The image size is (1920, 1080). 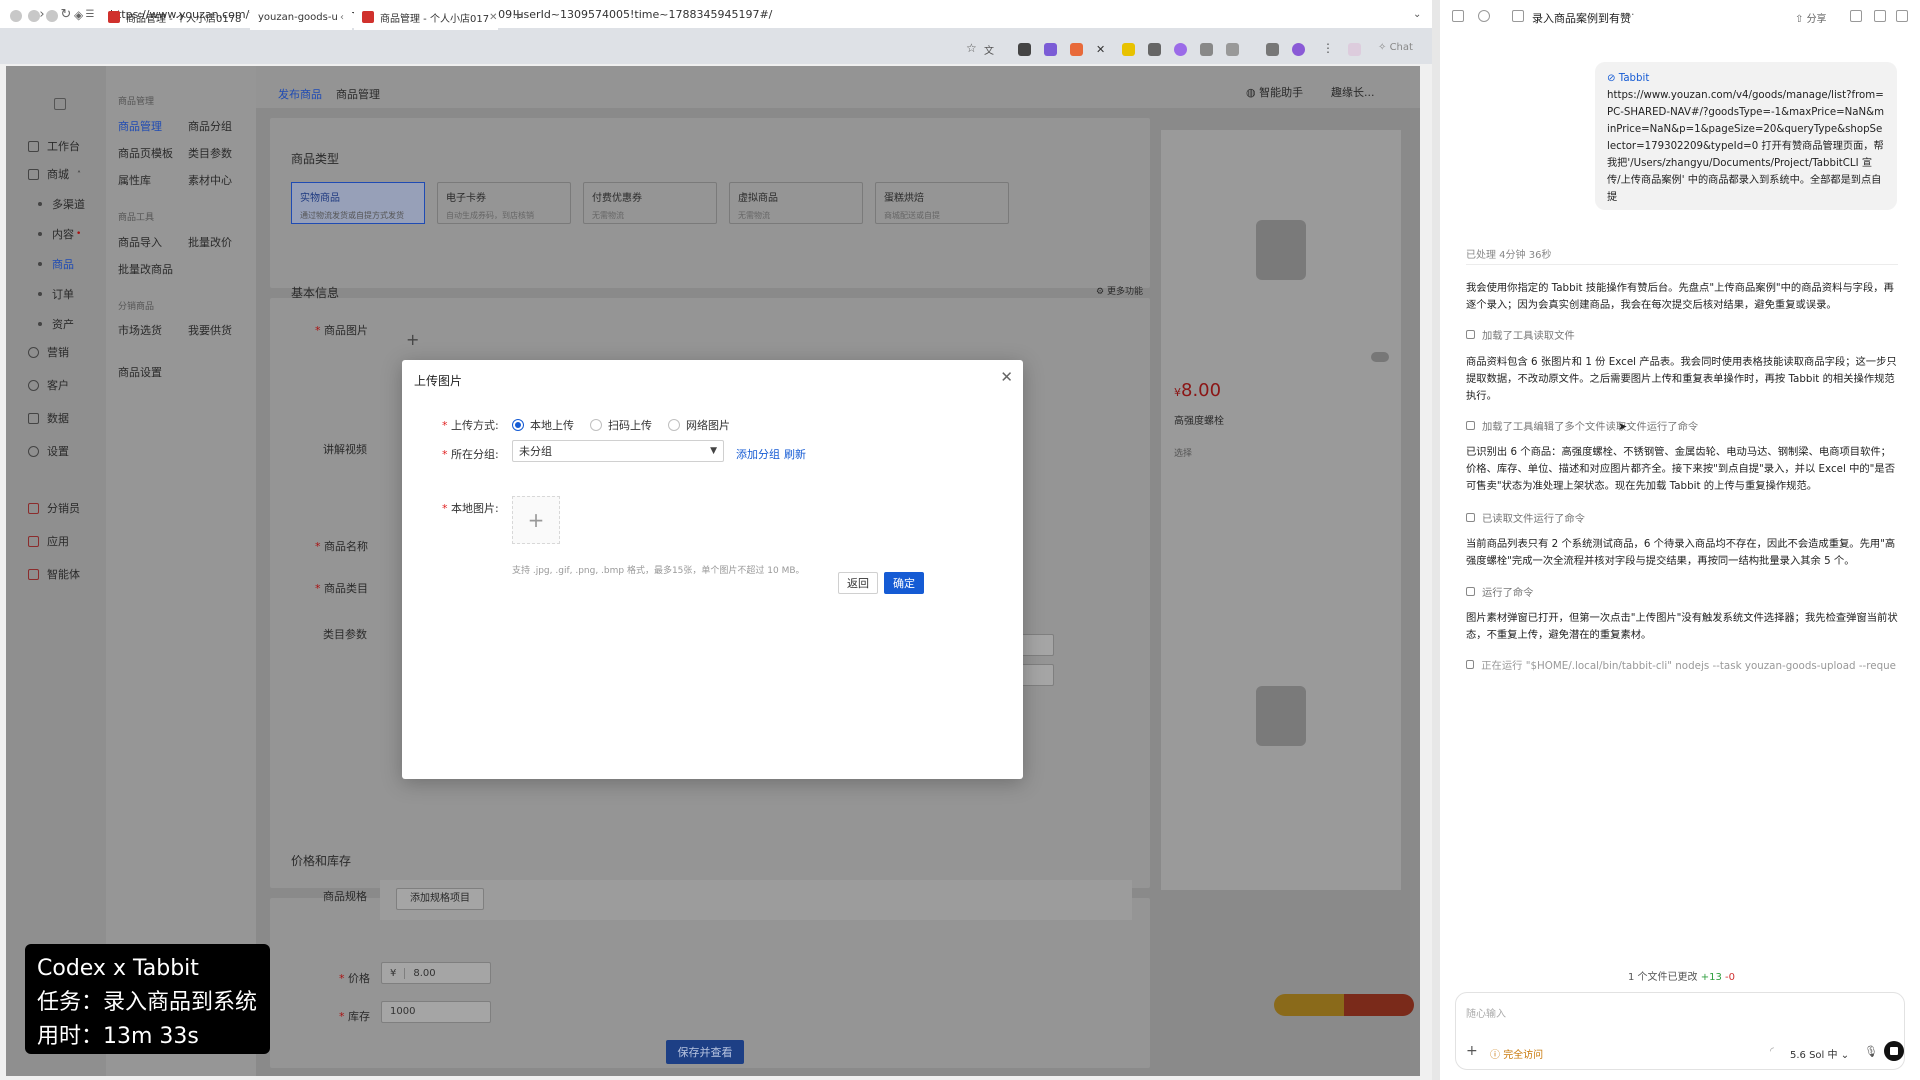 I want to click on extension-3-icon, so click(x=1076, y=49).